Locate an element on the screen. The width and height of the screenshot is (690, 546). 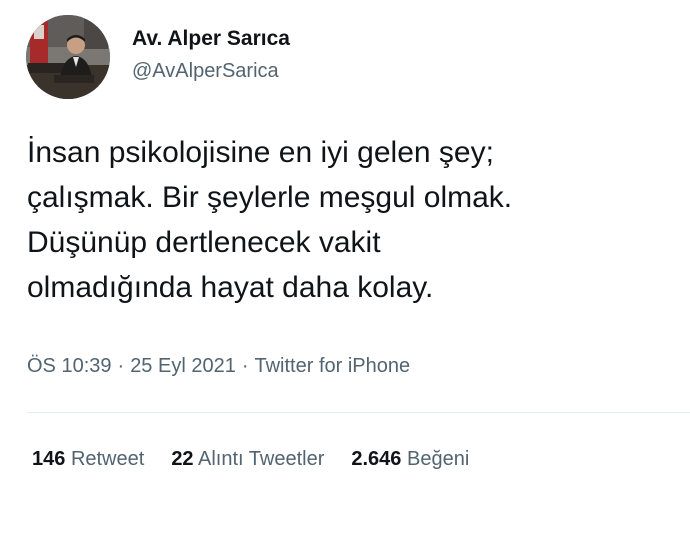
quote-tweets-stat: 22 Alıntı Tweetler is located at coordinates (247, 459).